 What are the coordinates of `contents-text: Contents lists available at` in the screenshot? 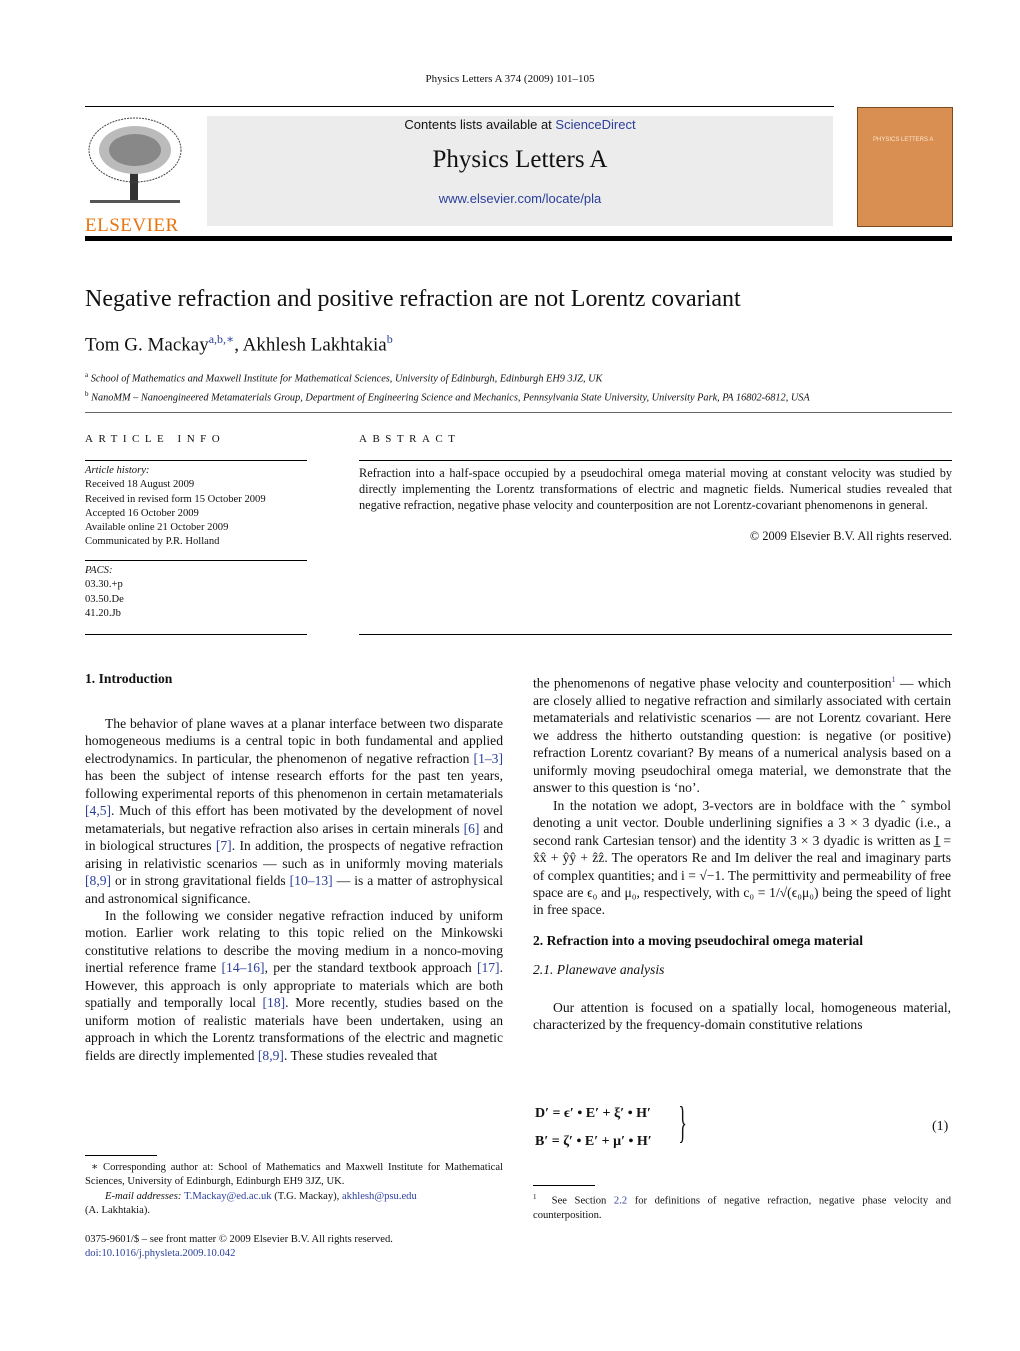 It's located at (480, 124).